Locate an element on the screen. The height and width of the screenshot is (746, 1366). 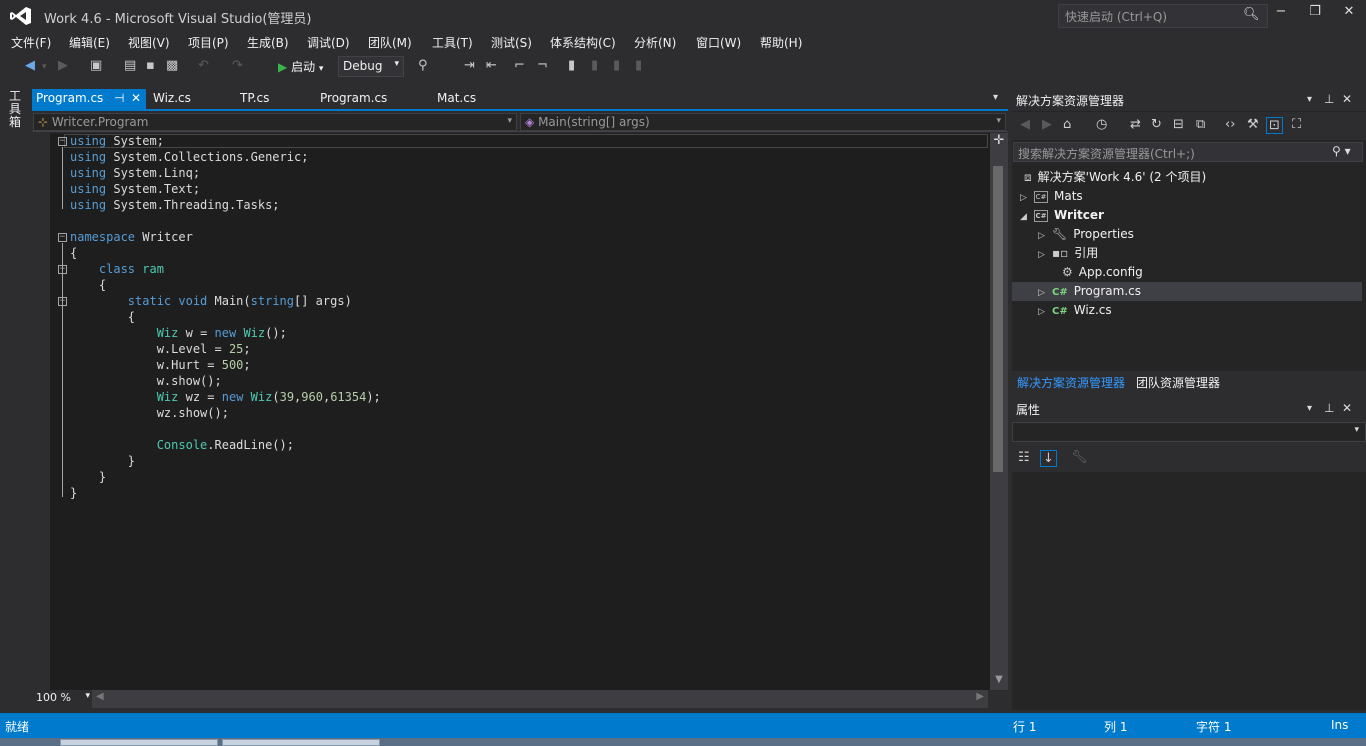
categorized-icon: ☷ is located at coordinates (1024, 457).